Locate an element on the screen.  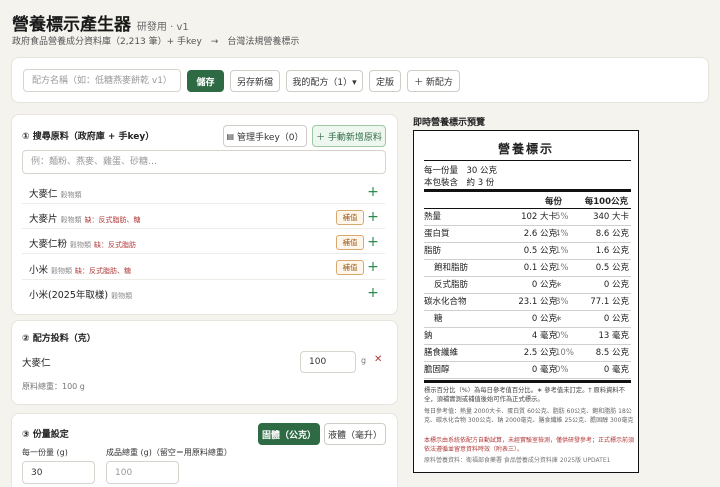
list-item: 大麥片 穀物類 缺：反式脂肪、糖 is located at coordinates (85, 218).